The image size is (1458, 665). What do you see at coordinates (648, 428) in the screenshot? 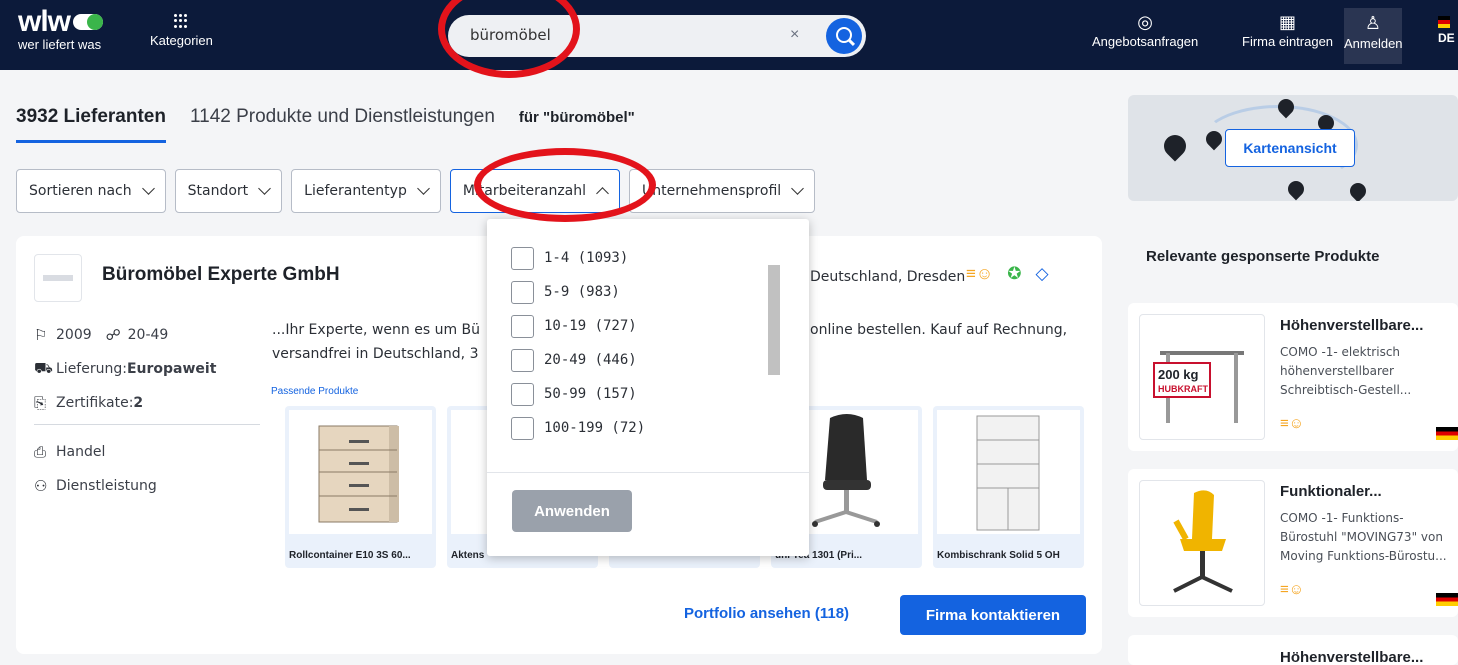
I see `employees-option: 100-199 (72)` at bounding box center [648, 428].